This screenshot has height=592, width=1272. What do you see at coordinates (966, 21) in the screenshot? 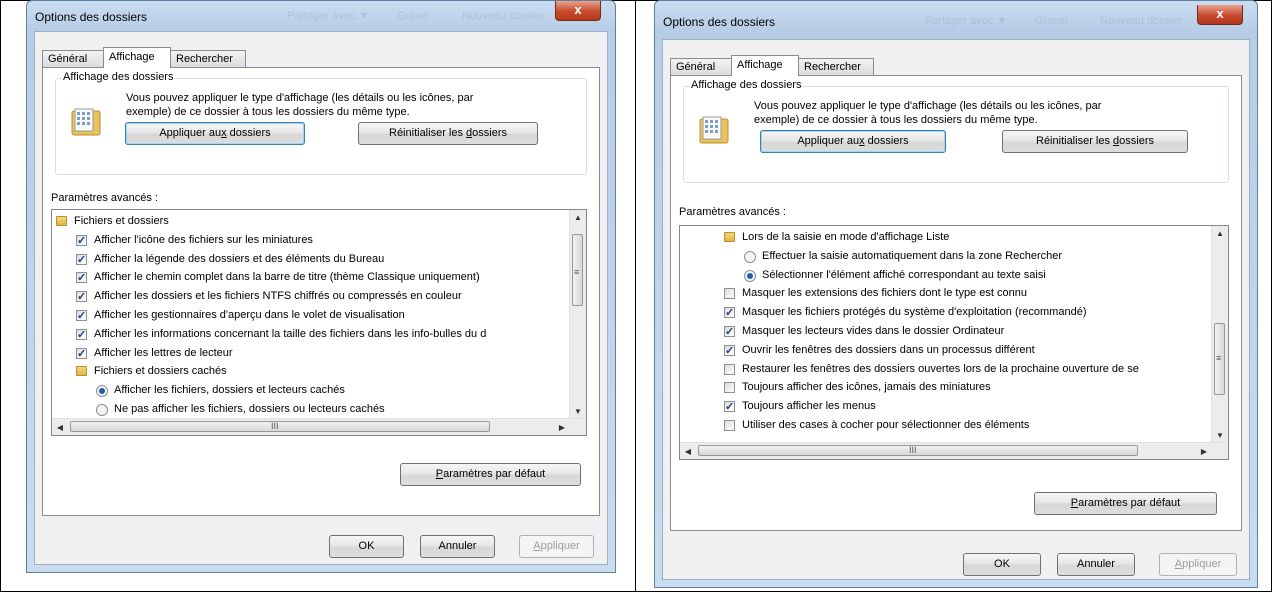
I see `ghost-menu-item: Partager avec ▼` at bounding box center [966, 21].